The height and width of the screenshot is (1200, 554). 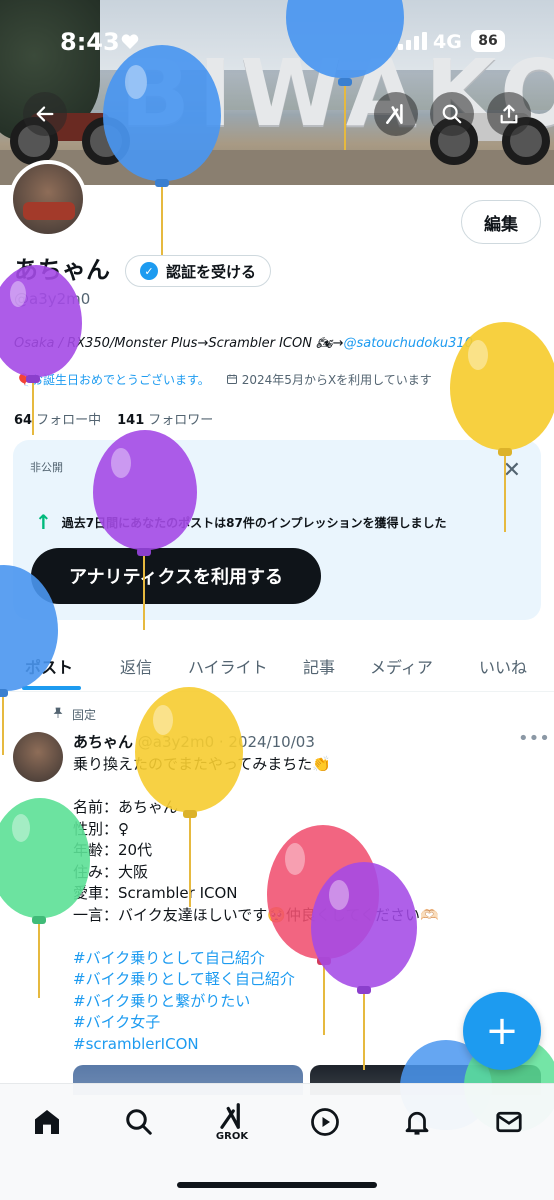 What do you see at coordinates (120, 380) in the screenshot?
I see `birthday-text: お誕生日おめでとうございます。` at bounding box center [120, 380].